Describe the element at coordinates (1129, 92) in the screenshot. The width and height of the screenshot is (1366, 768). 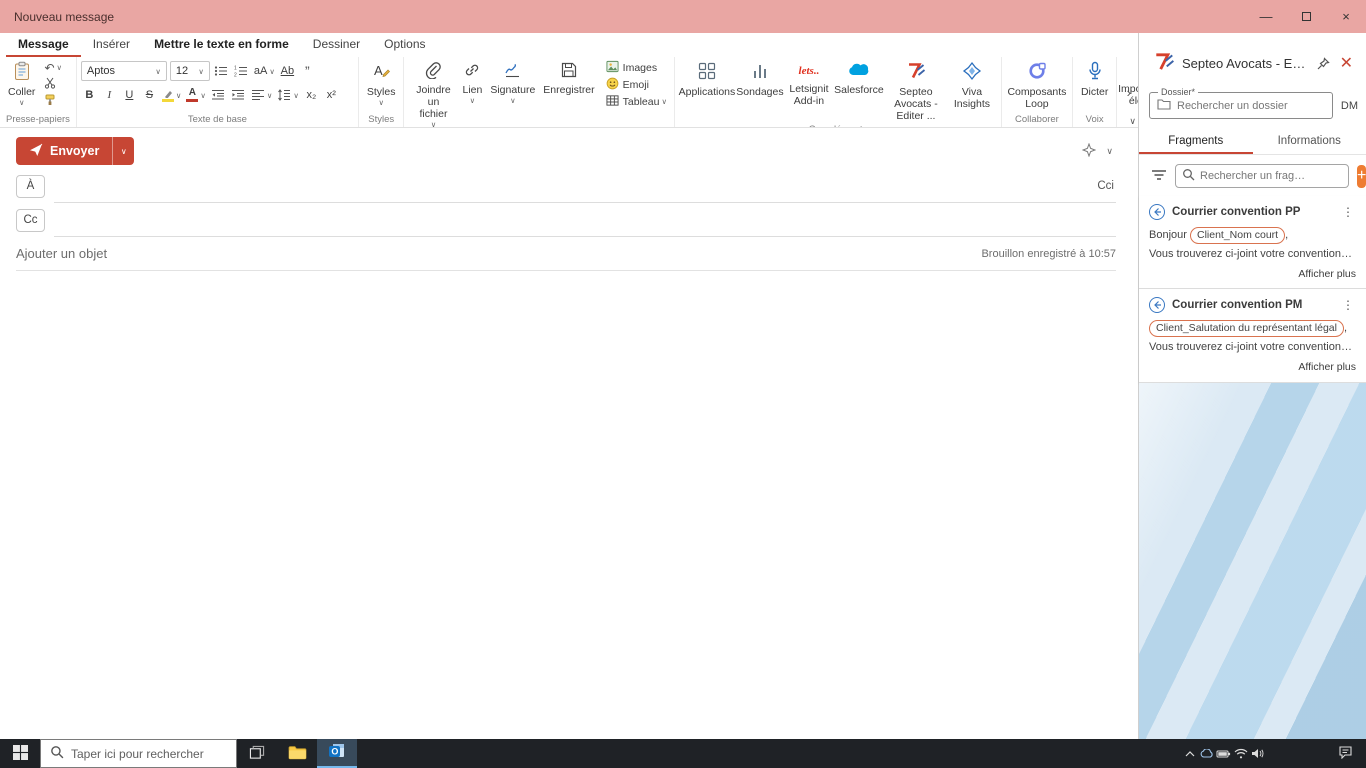
I see `ribbon-scroll-right-button: ›` at that location.